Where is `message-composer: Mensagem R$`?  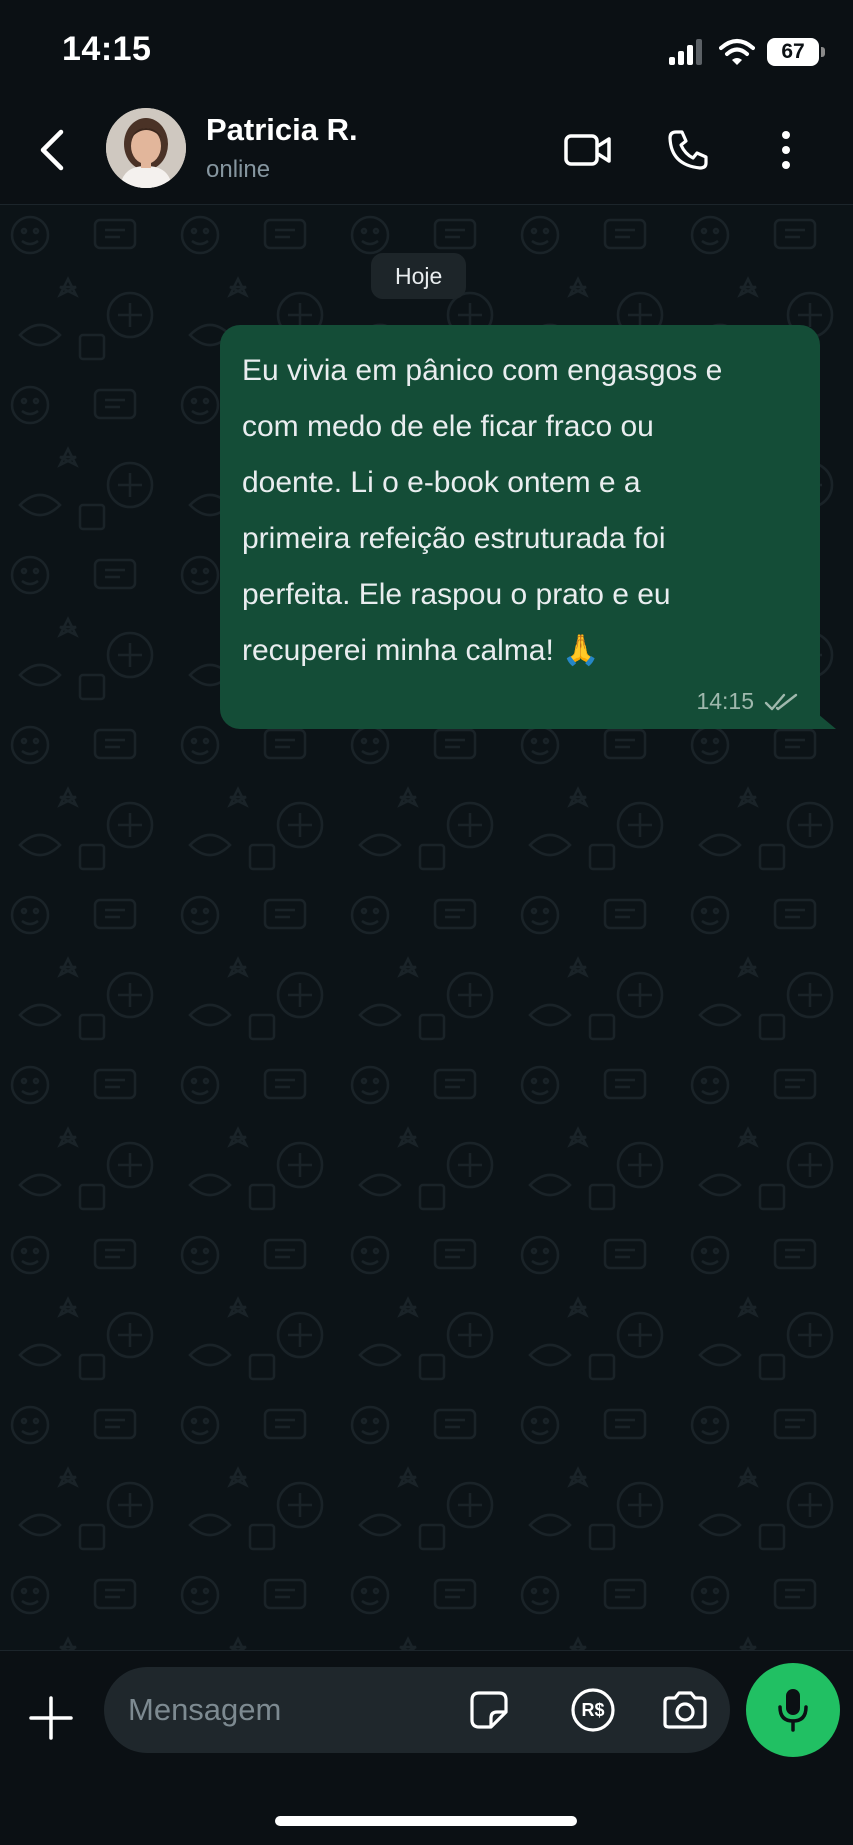 message-composer: Mensagem R$ is located at coordinates (426, 1747).